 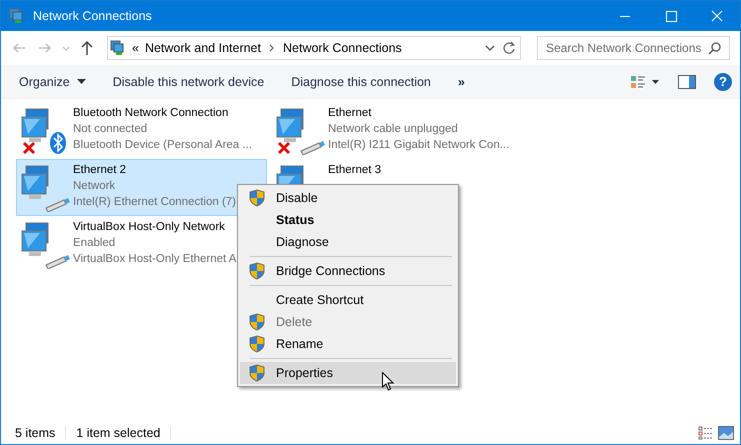 I want to click on connection-status: Network, so click(x=94, y=186).